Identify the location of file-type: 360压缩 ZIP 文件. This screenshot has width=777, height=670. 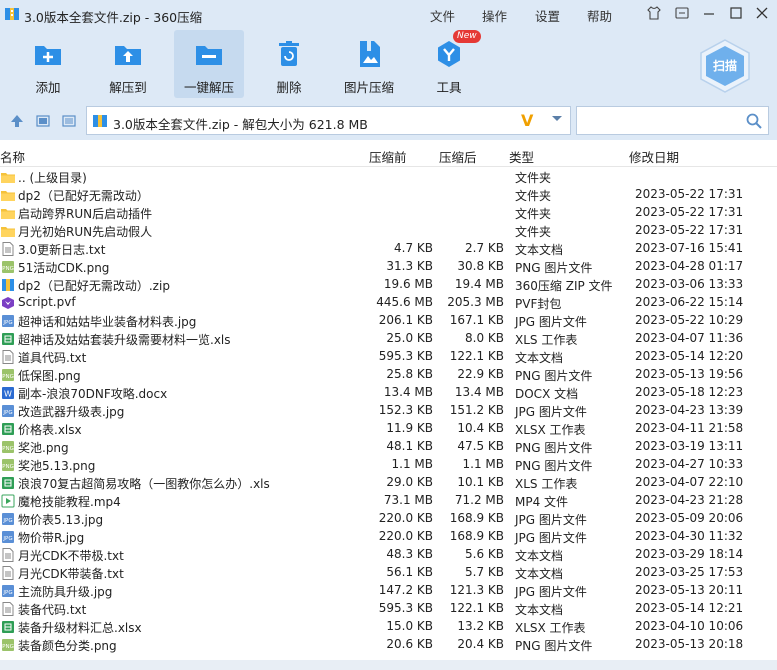
(564, 286).